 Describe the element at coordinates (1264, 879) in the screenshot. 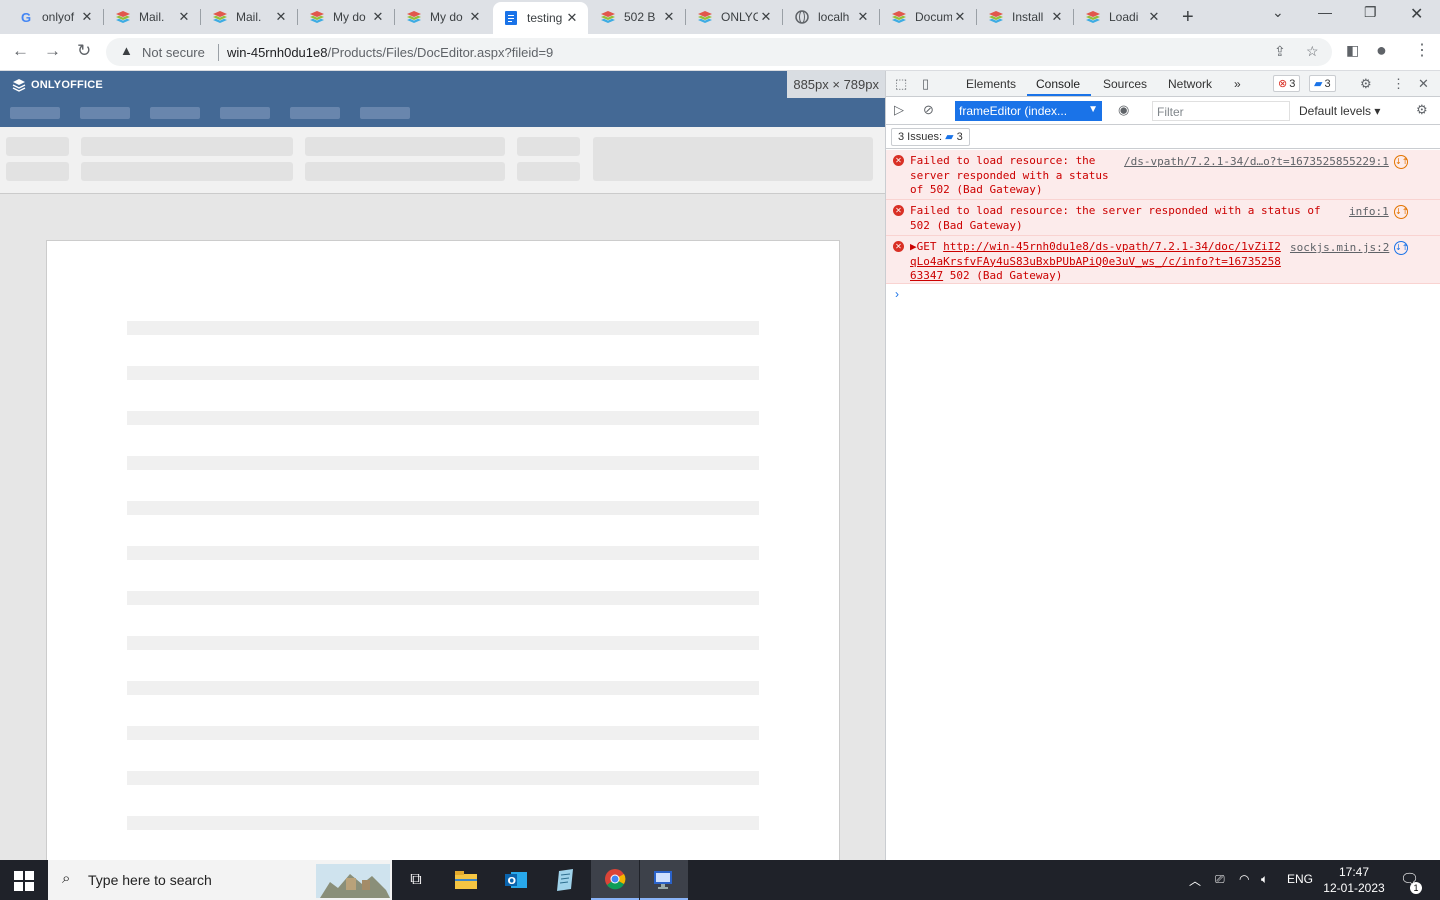

I see `volume-icon: 🔈︎` at that location.